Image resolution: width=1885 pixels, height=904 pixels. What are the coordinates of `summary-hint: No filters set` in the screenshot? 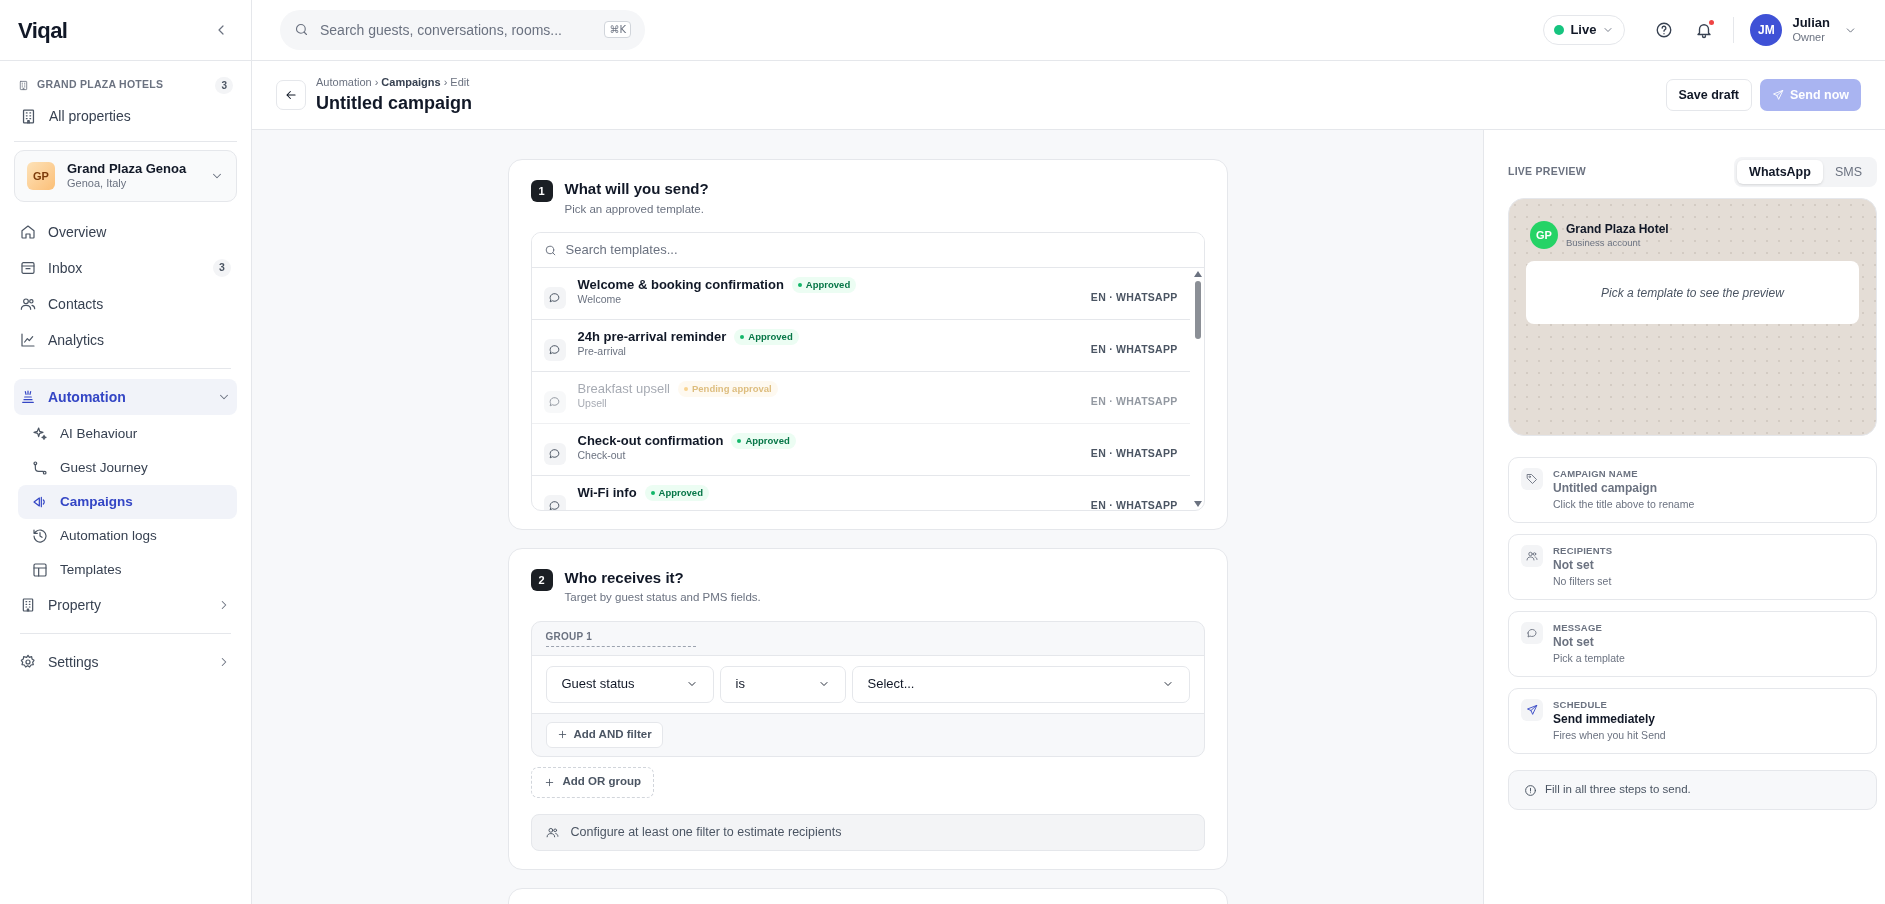 It's located at (1583, 581).